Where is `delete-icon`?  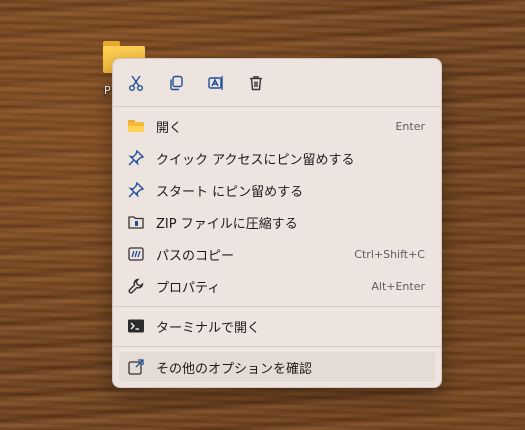 delete-icon is located at coordinates (256, 83).